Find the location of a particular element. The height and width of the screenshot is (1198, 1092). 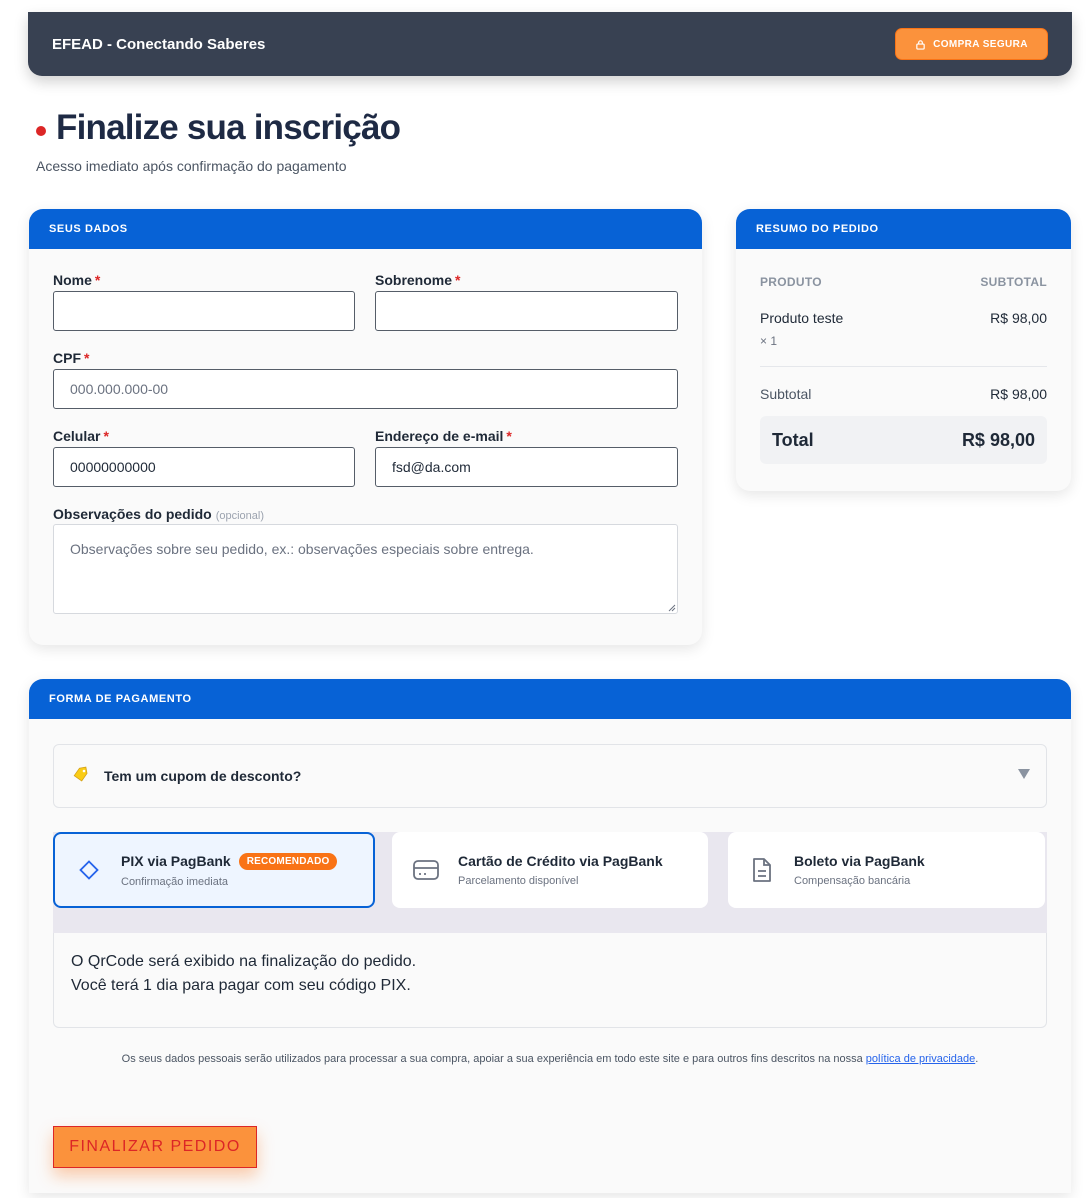

pix-diamond-icon is located at coordinates (89, 870).